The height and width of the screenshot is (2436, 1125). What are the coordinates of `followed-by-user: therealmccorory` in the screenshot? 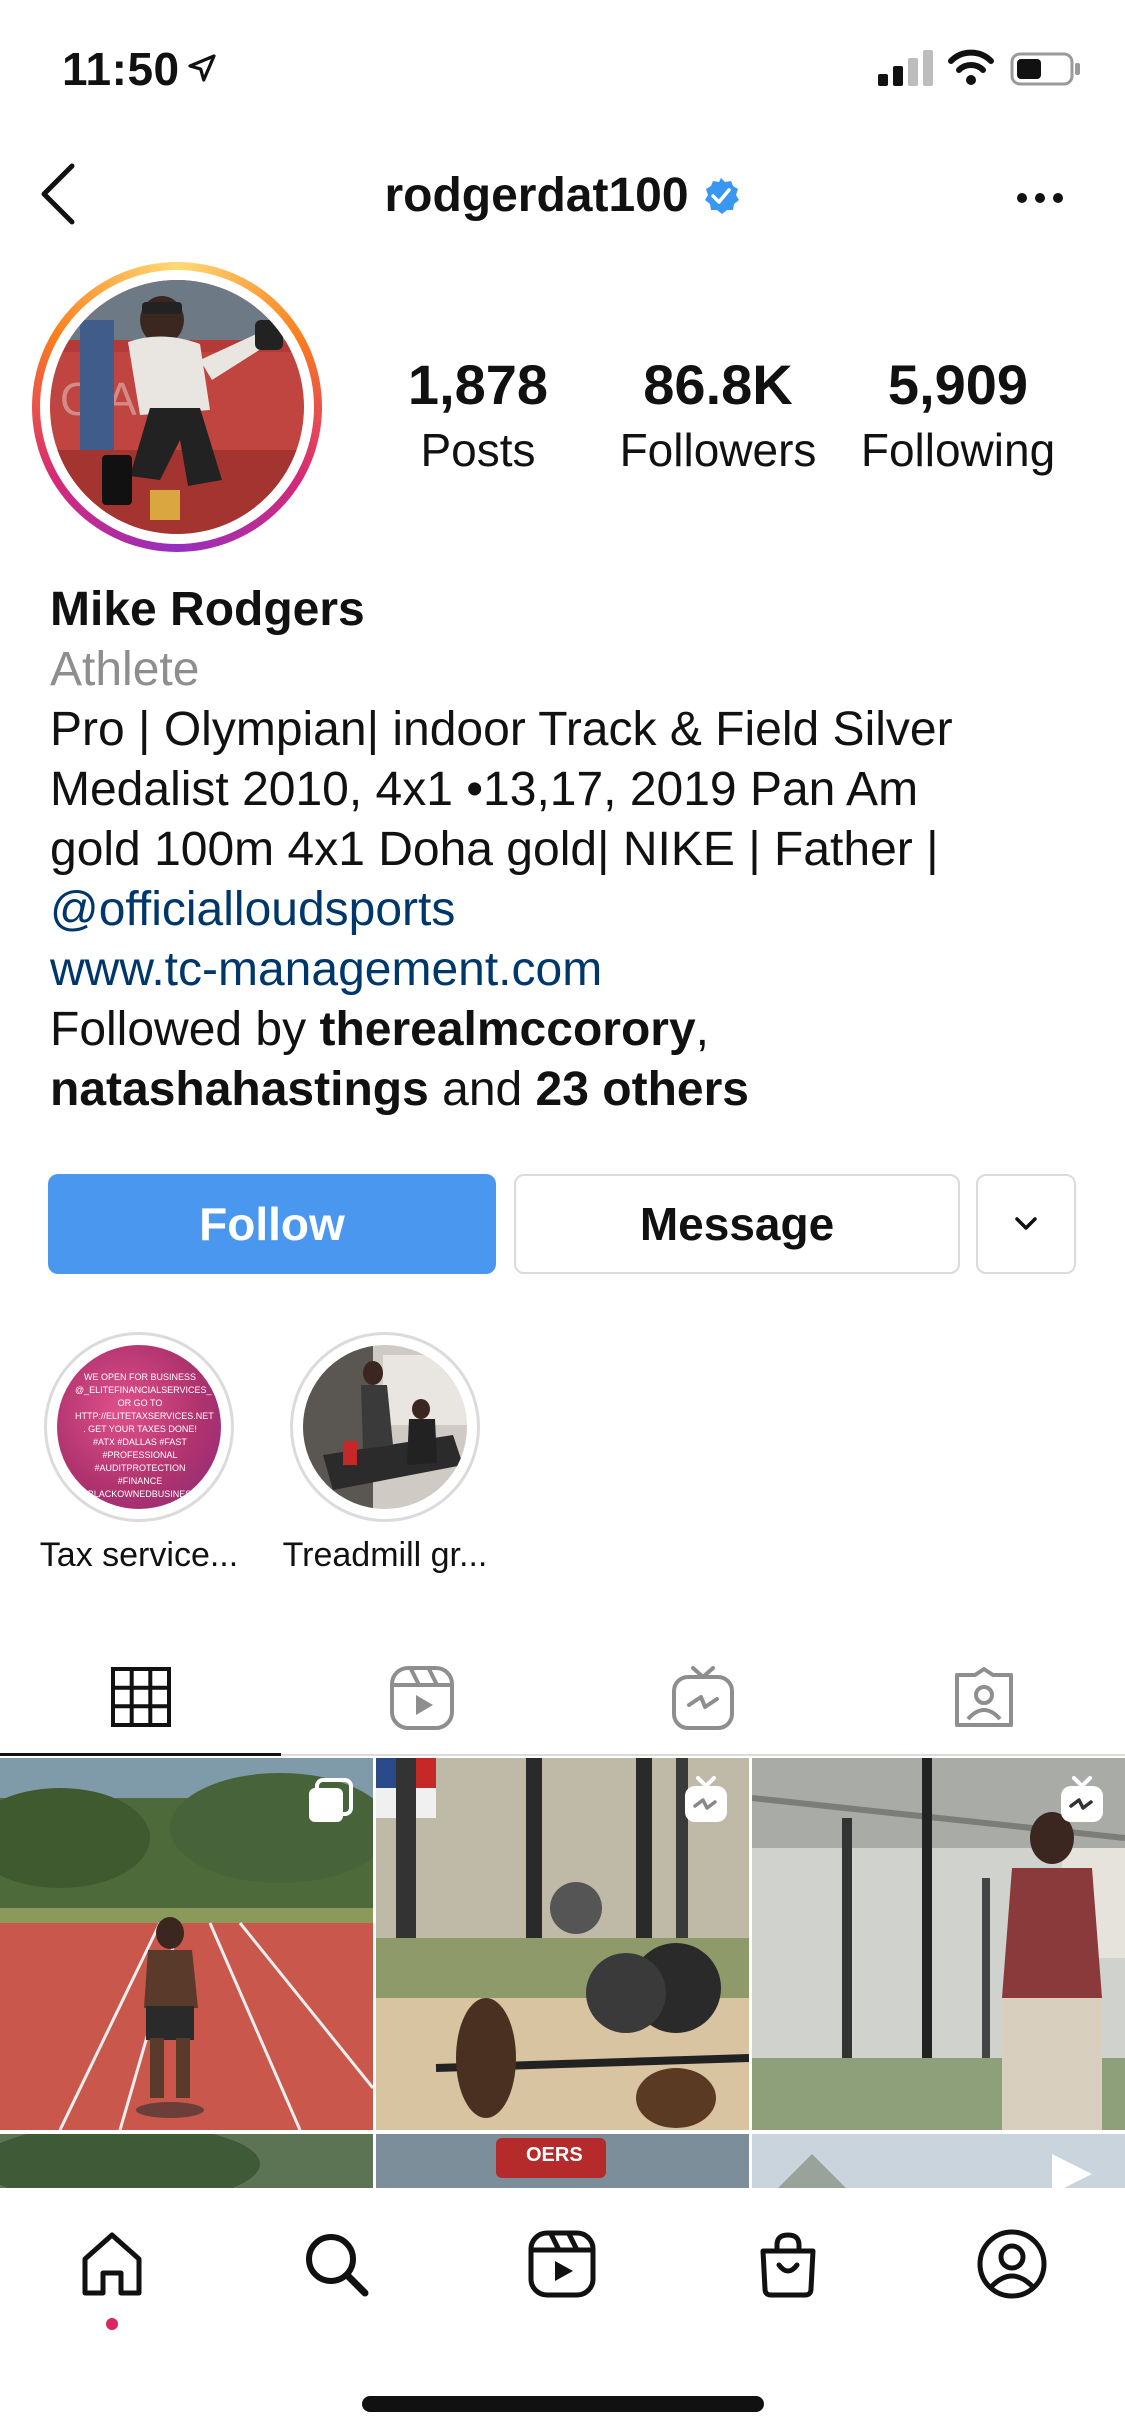 It's located at (507, 1029).